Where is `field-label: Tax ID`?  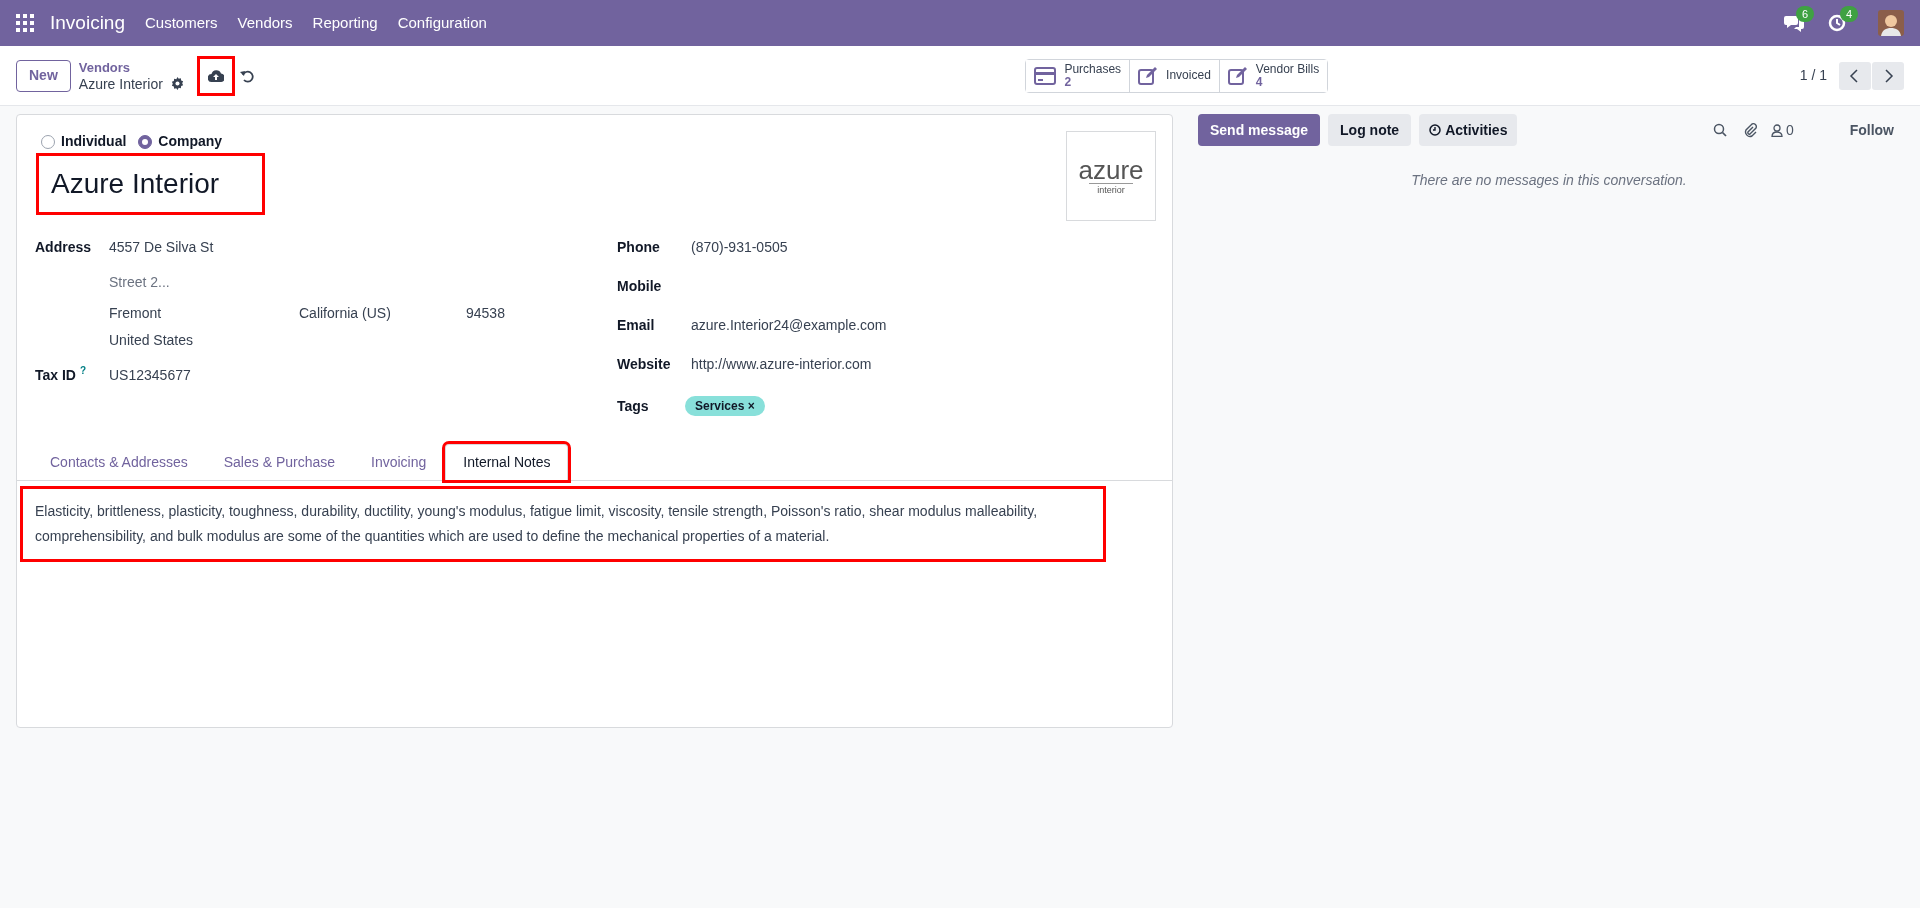
field-label: Tax ID is located at coordinates (55, 375).